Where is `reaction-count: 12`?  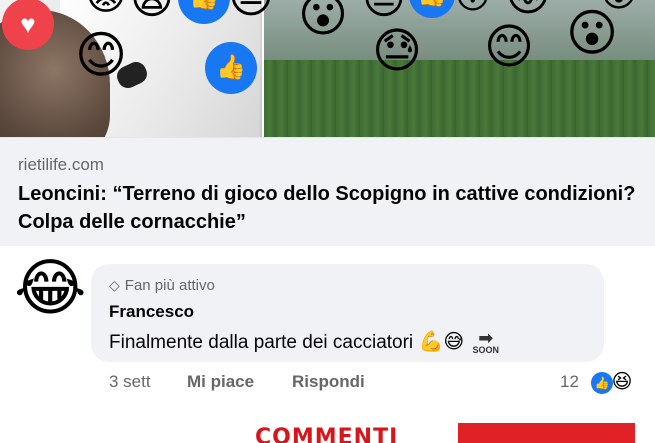
reaction-count: 12 is located at coordinates (569, 382).